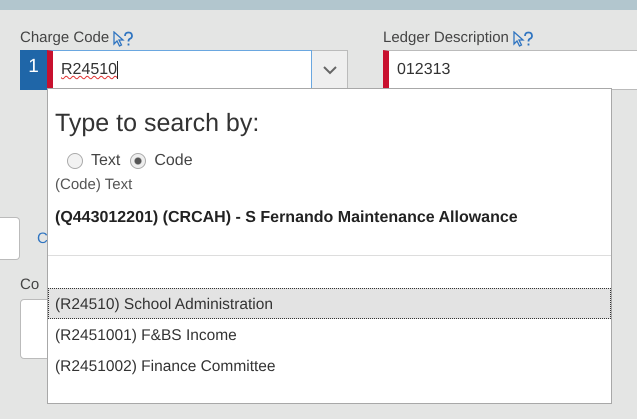  Describe the element at coordinates (446, 37) in the screenshot. I see `field-label: Ledger Description` at that location.